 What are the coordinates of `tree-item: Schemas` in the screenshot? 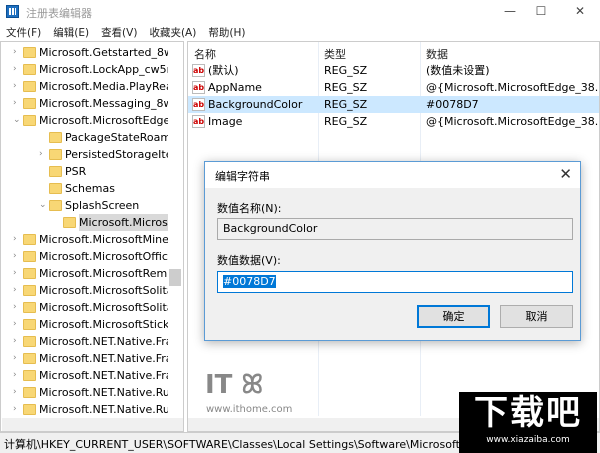 It's located at (84, 188).